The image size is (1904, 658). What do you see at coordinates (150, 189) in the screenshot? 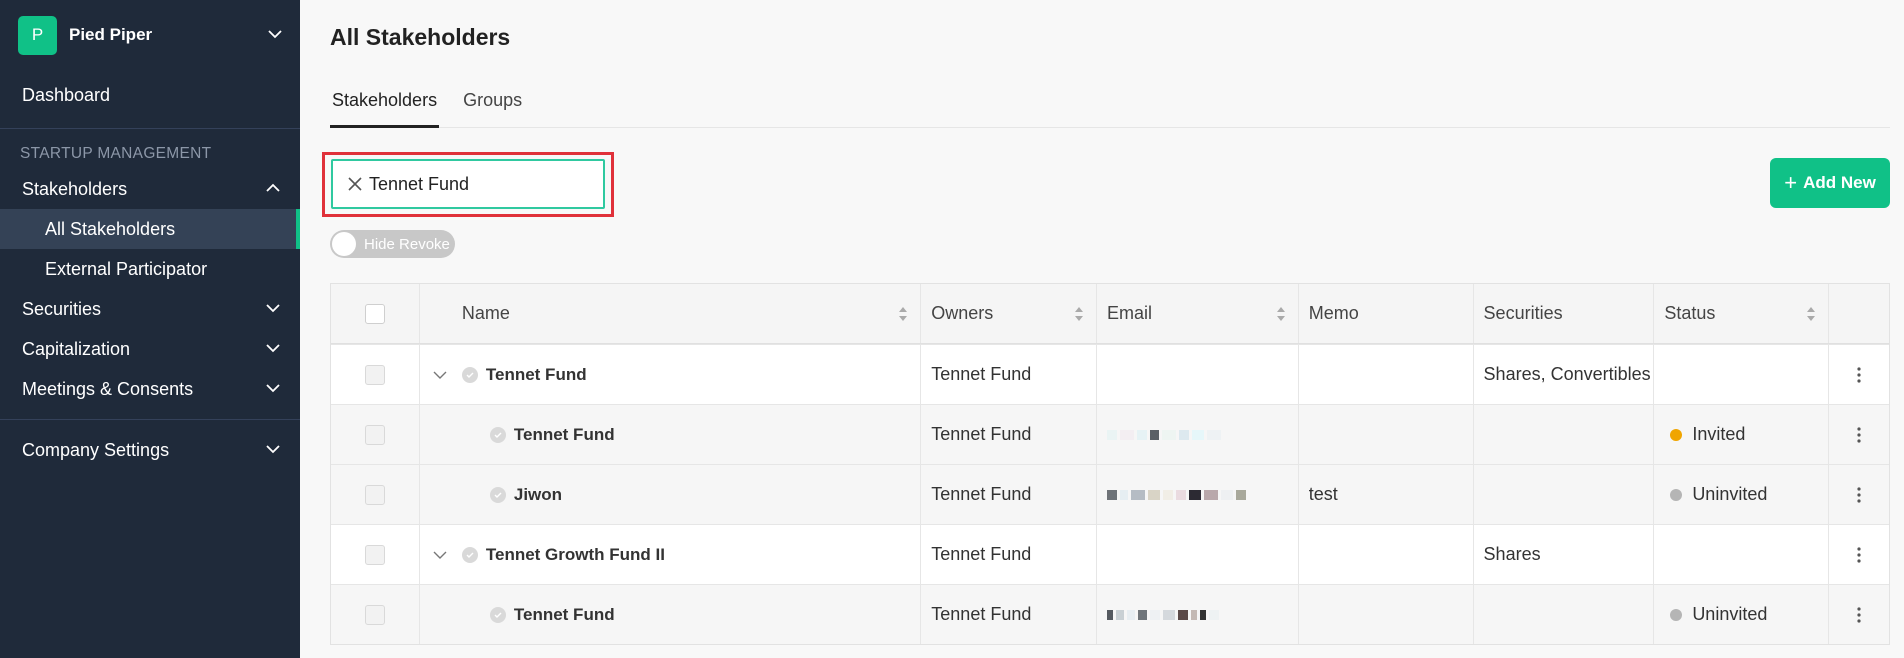
I see `sidebar-item-stakeholders: Stakeholders` at bounding box center [150, 189].